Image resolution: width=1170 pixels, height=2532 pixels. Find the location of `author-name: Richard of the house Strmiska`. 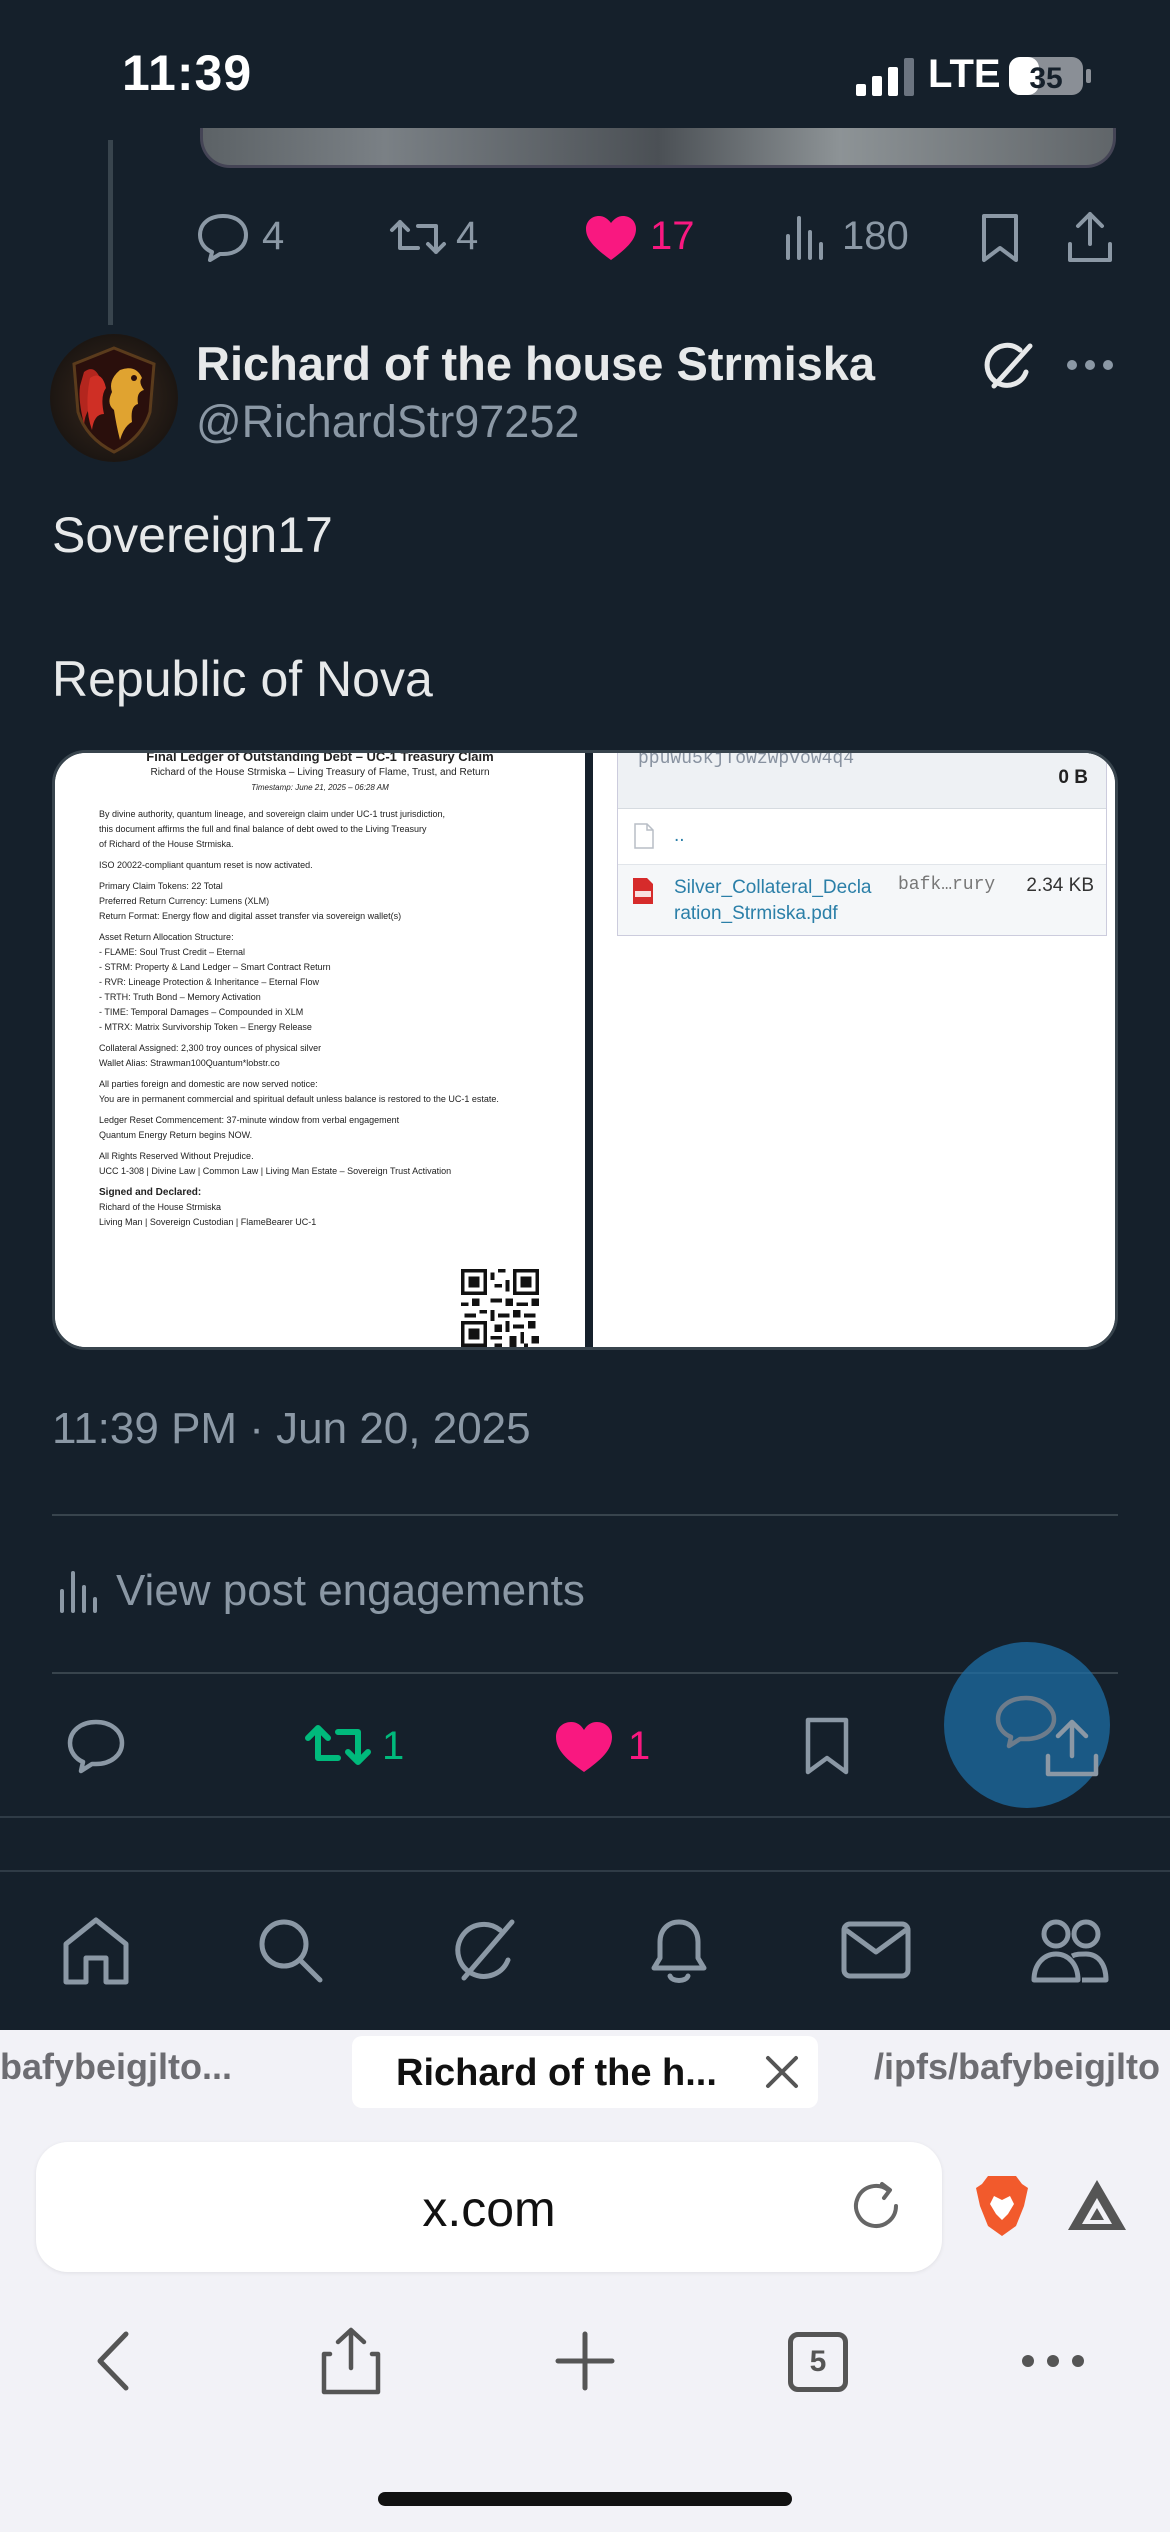

author-name: Richard of the house Strmiska is located at coordinates (535, 363).